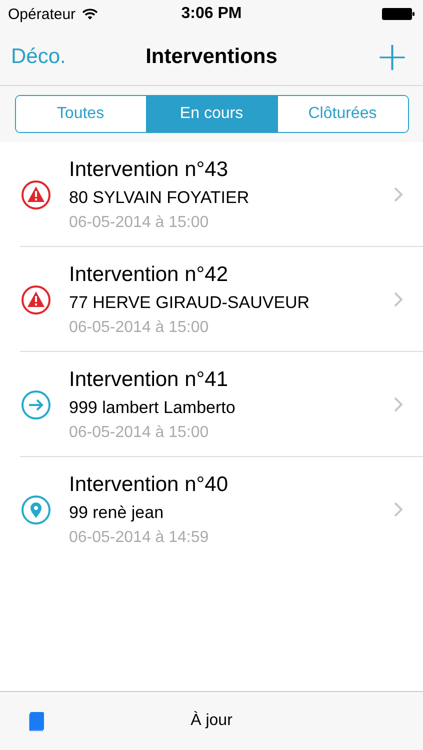  Describe the element at coordinates (211, 509) in the screenshot. I see `intervention-row: Intervention n°40 99 renè jean 06-05-2014 à 14:59` at that location.